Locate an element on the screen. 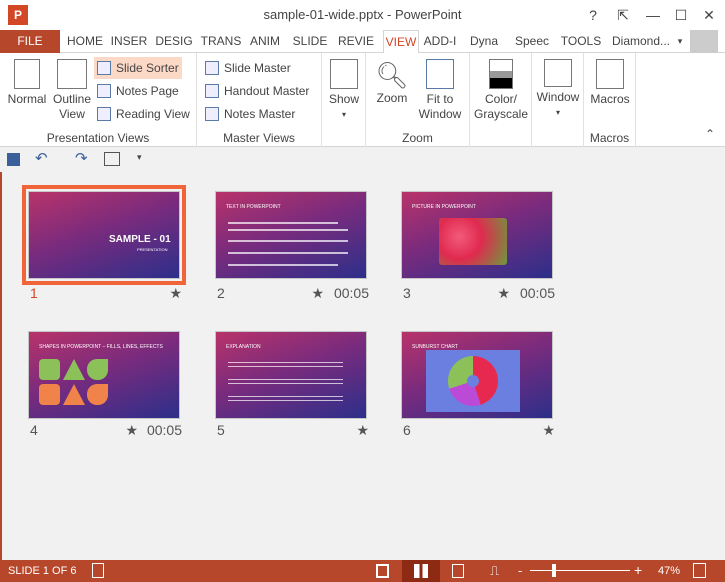 The width and height of the screenshot is (725, 582). start-from-beginning-icon is located at coordinates (112, 159).